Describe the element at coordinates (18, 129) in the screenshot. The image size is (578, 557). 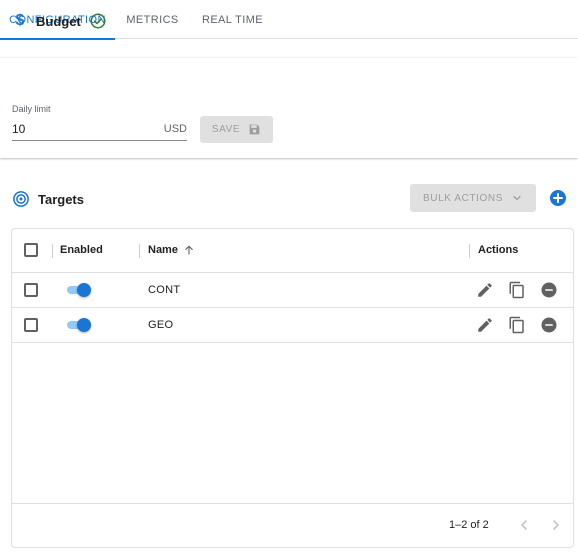
I see `daily-limit-value: 10` at that location.